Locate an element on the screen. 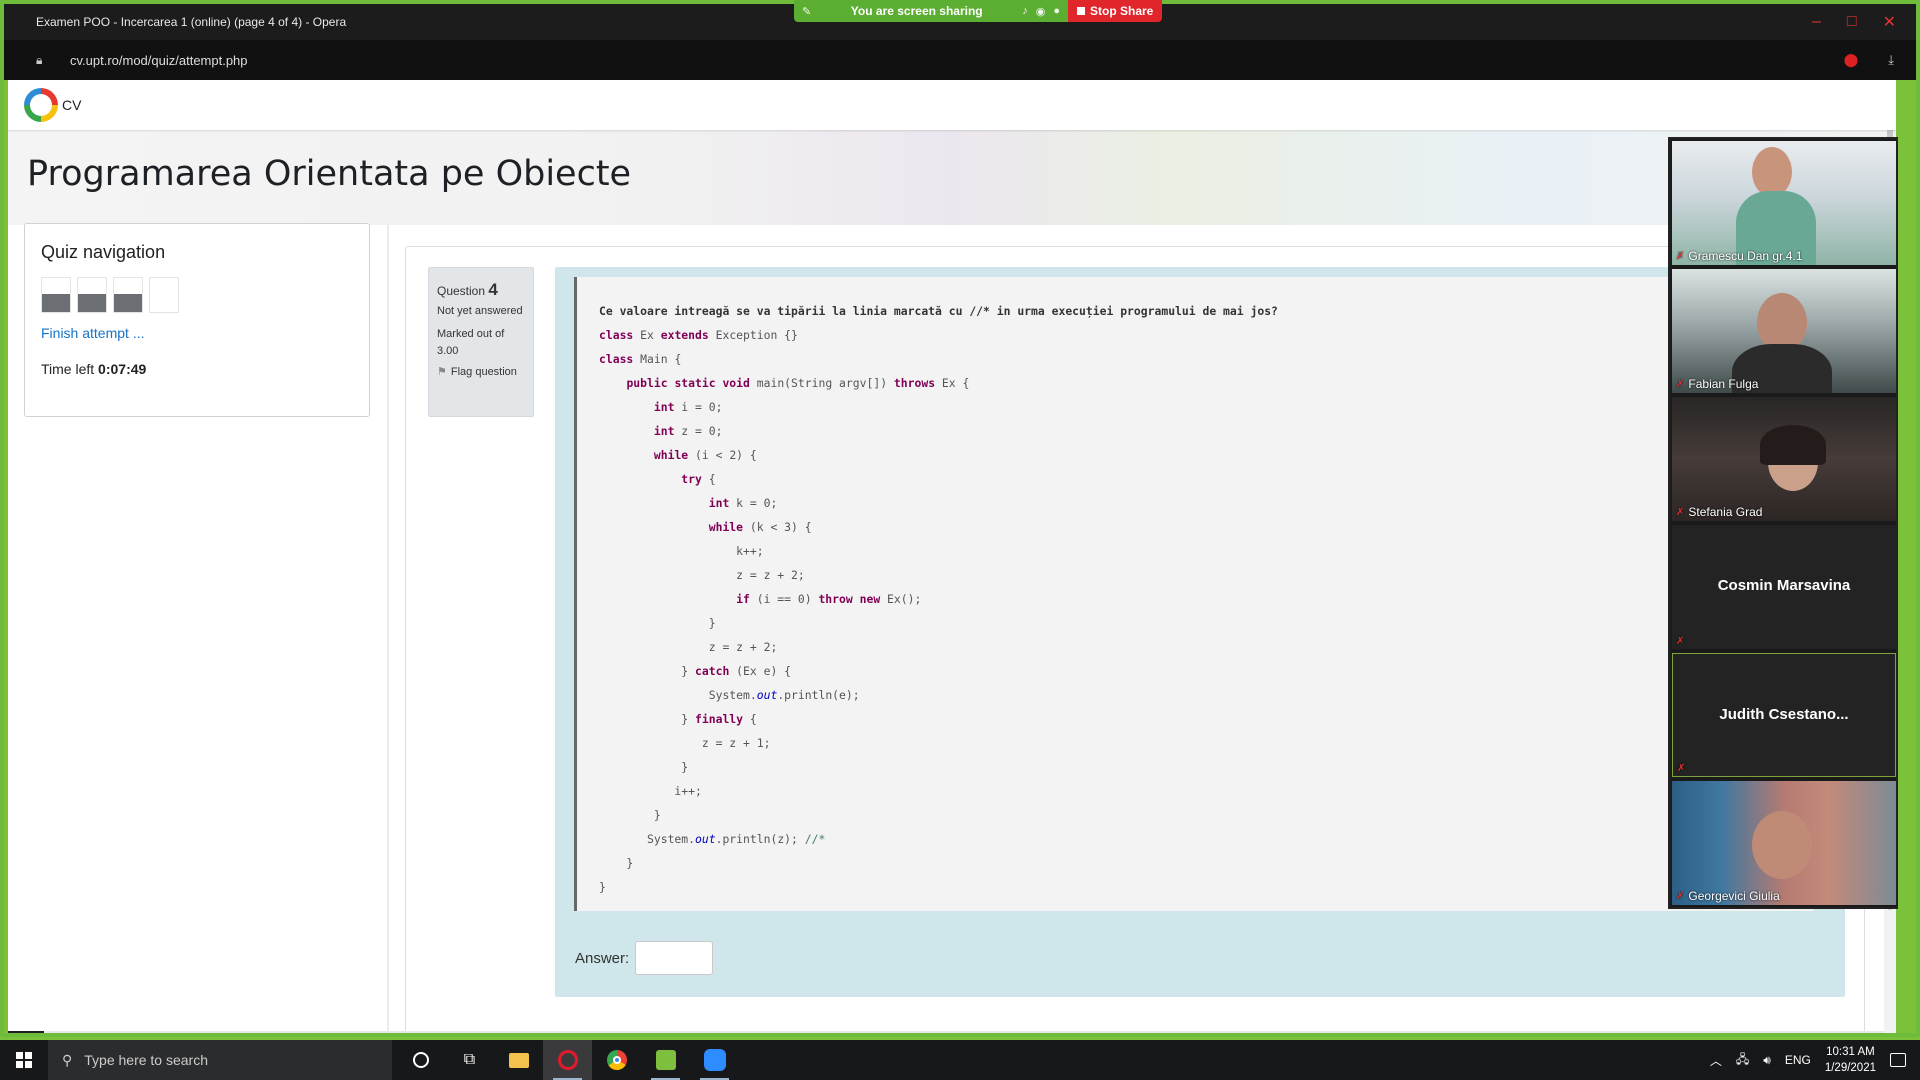 The width and height of the screenshot is (1920, 1080). time-left-value: 0:07:49 is located at coordinates (122, 369).